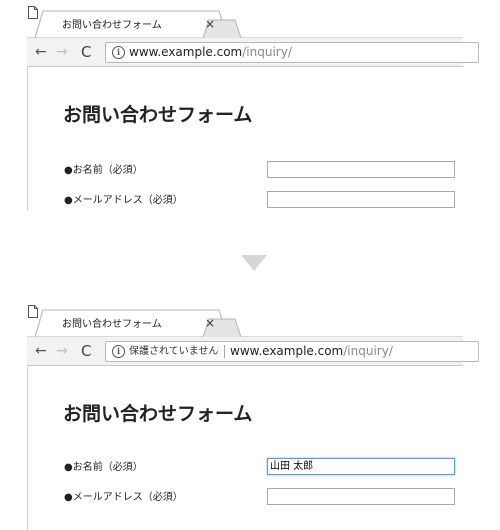 This screenshot has height=530, width=500. What do you see at coordinates (254, 263) in the screenshot?
I see `down-arrow-icon` at bounding box center [254, 263].